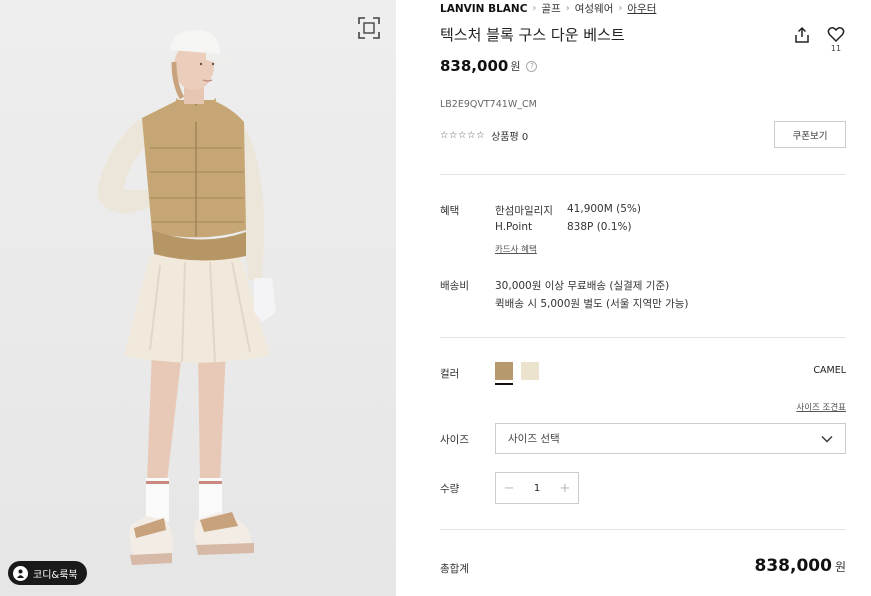 The image size is (871, 596). I want to click on like-count: 11, so click(836, 48).